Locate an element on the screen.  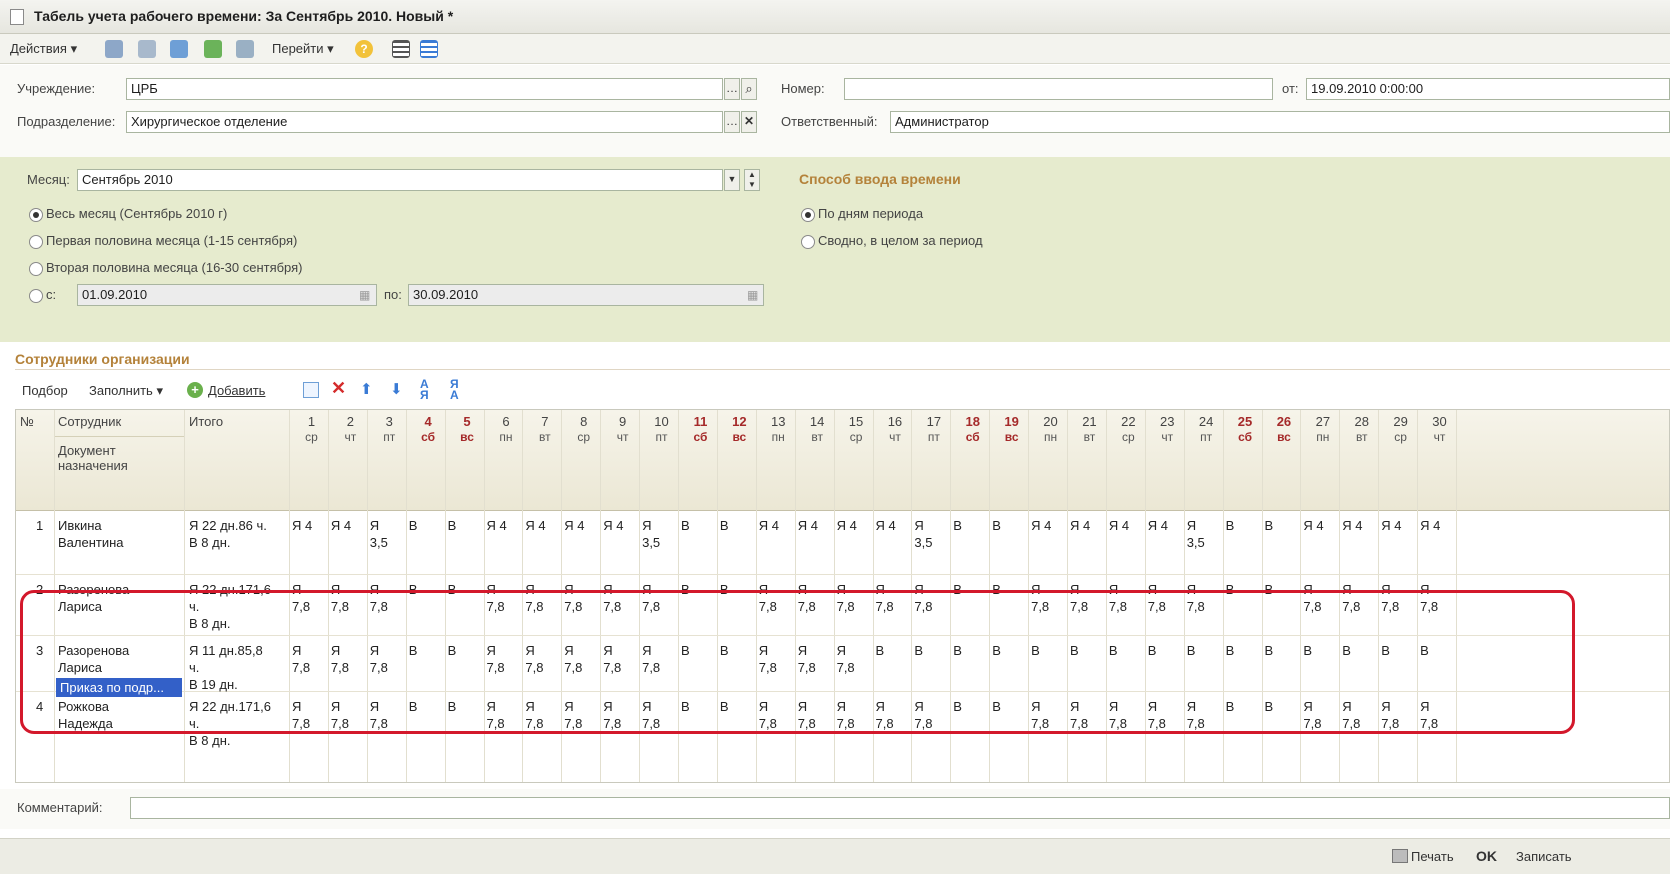
tree-settings-icon is located at coordinates (429, 49).